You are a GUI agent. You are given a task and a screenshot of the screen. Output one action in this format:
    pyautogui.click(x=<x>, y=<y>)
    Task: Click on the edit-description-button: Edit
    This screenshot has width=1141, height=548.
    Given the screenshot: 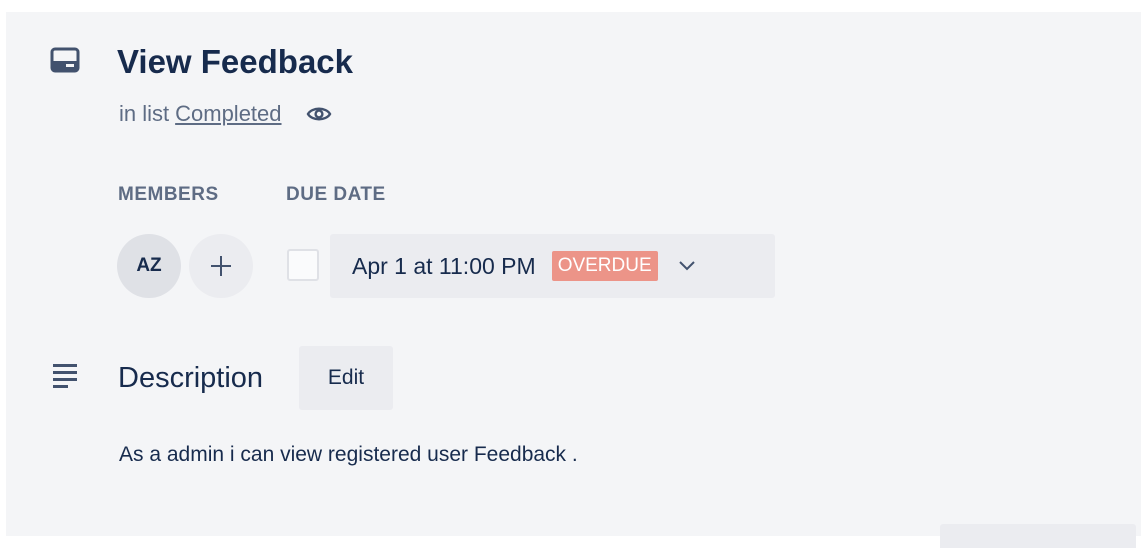 What is the action you would take?
    pyautogui.click(x=346, y=378)
    